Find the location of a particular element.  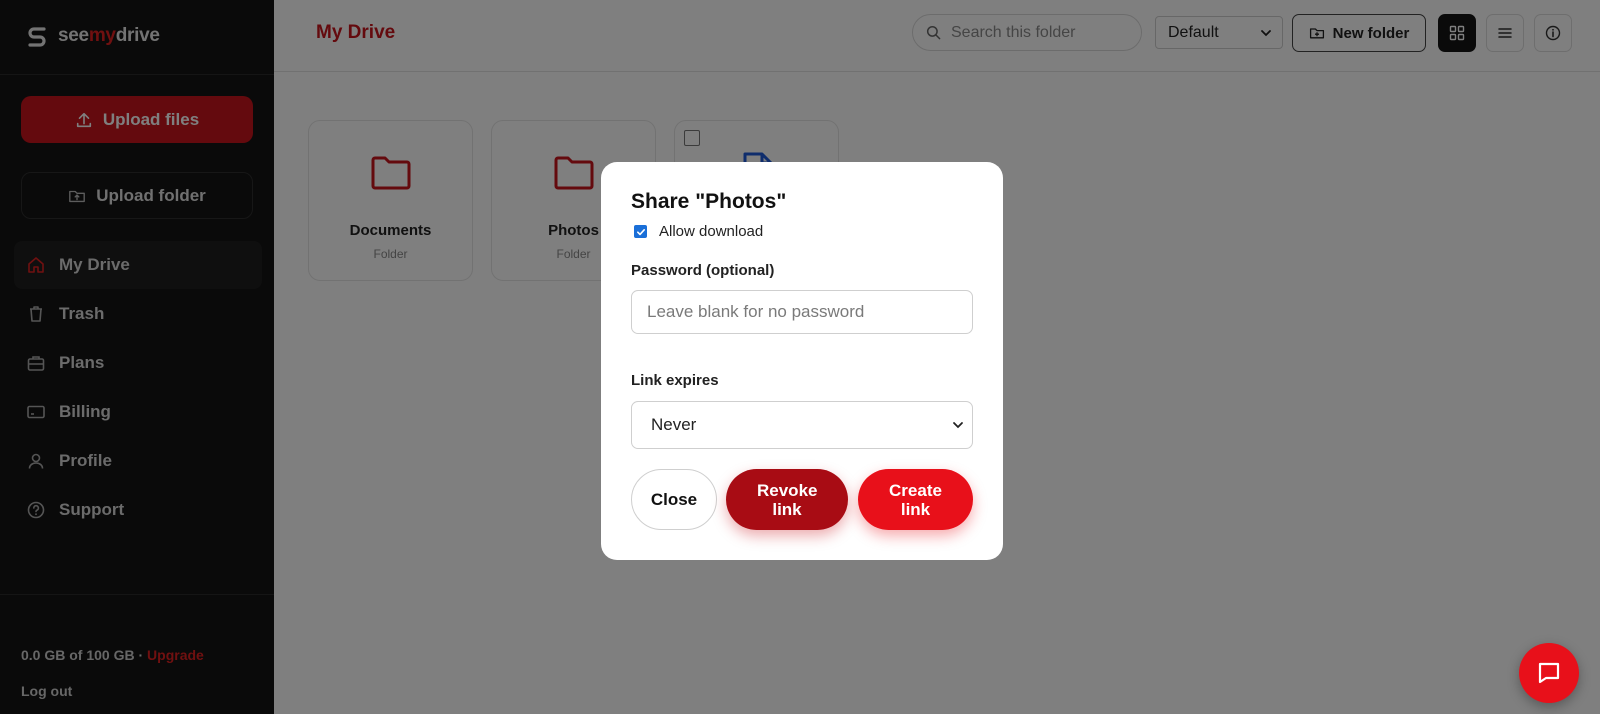

allow-download-checkbox is located at coordinates (640, 231).